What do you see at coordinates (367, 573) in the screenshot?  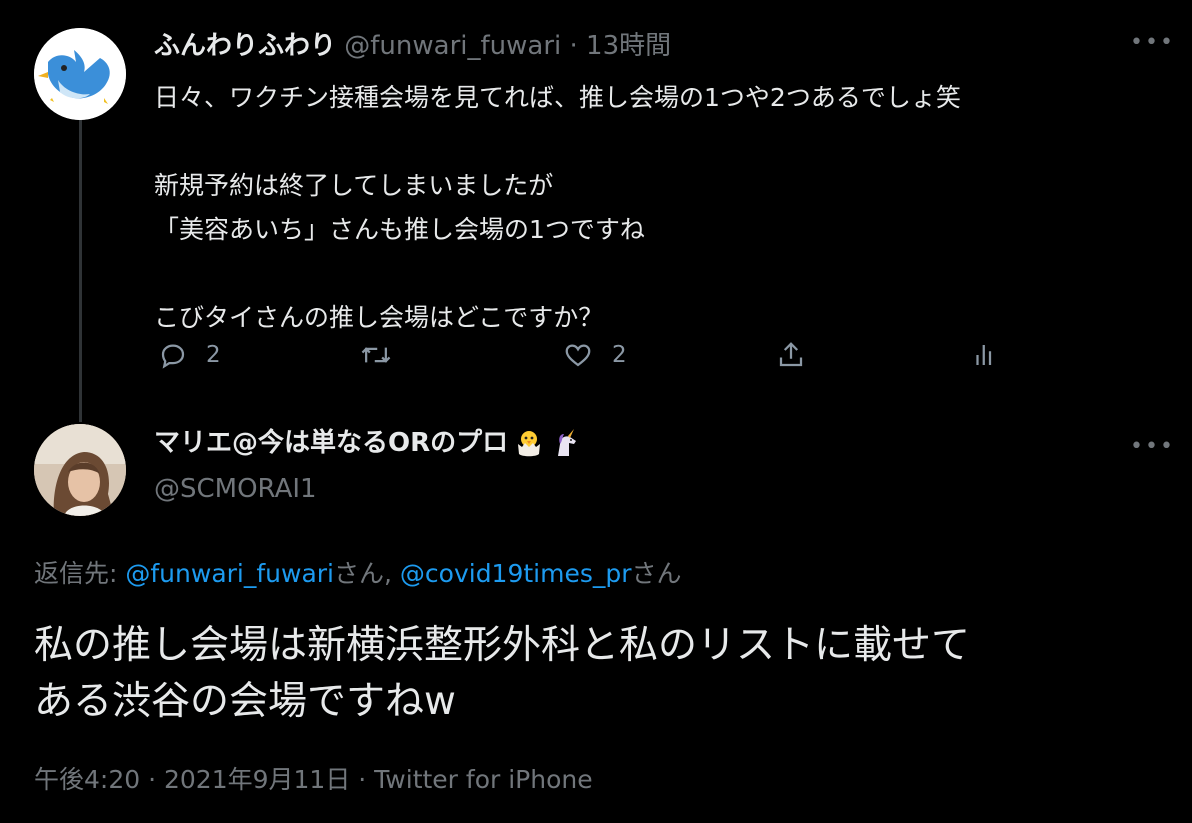 I see `mention1-suffix: さん,` at bounding box center [367, 573].